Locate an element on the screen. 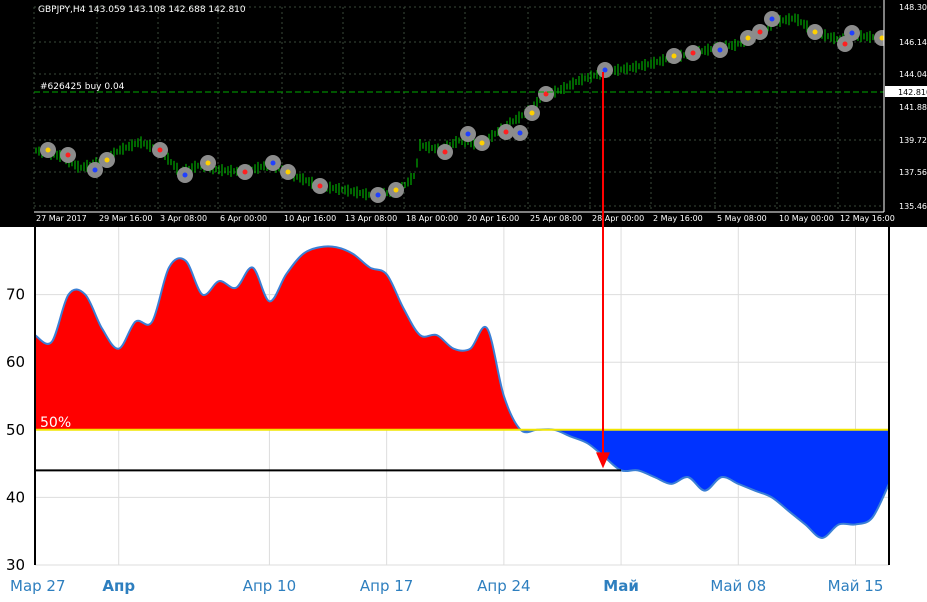 This screenshot has height=602, width=927. y-axis-ticks: 30 40 50 60 70 is located at coordinates (15, 430).